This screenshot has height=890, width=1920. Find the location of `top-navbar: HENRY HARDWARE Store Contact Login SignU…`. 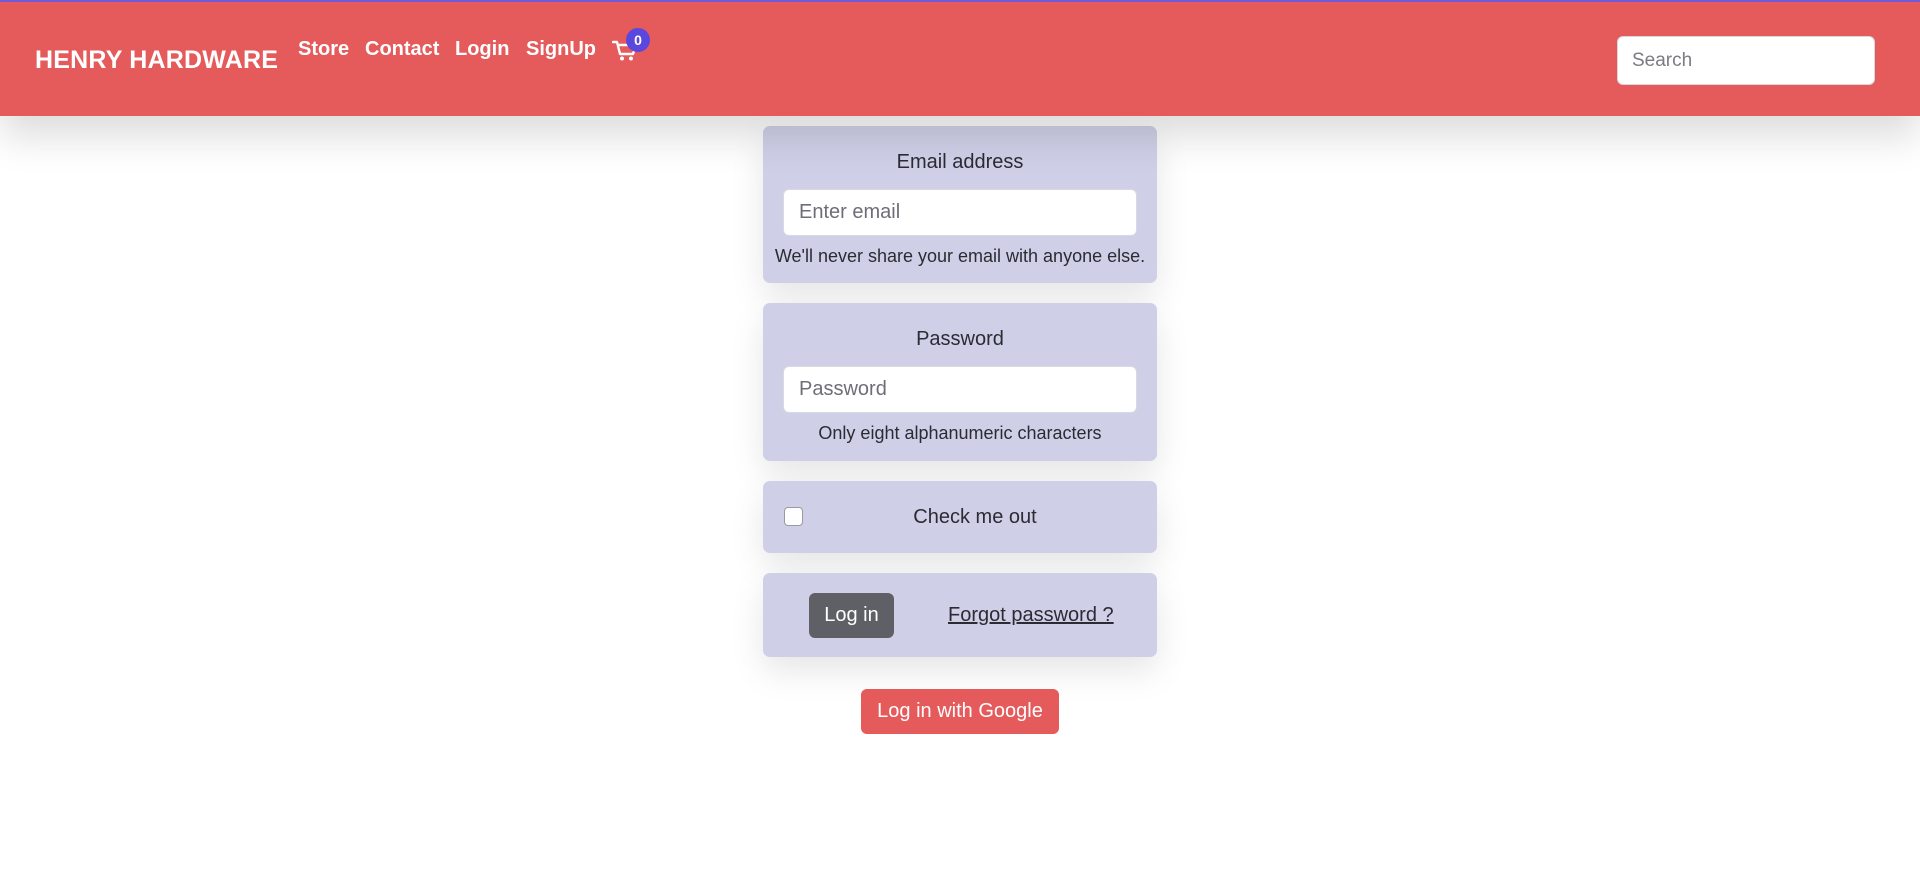

top-navbar: HENRY HARDWARE Store Contact Login SignU… is located at coordinates (960, 58).